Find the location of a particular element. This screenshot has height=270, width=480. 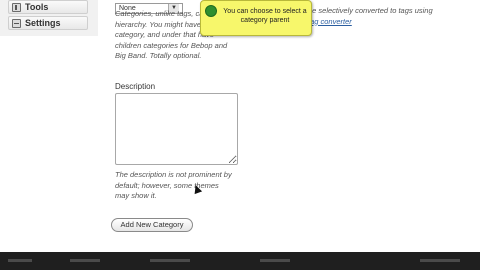

admin-sidebar: Tools Settings is located at coordinates (49, 18).